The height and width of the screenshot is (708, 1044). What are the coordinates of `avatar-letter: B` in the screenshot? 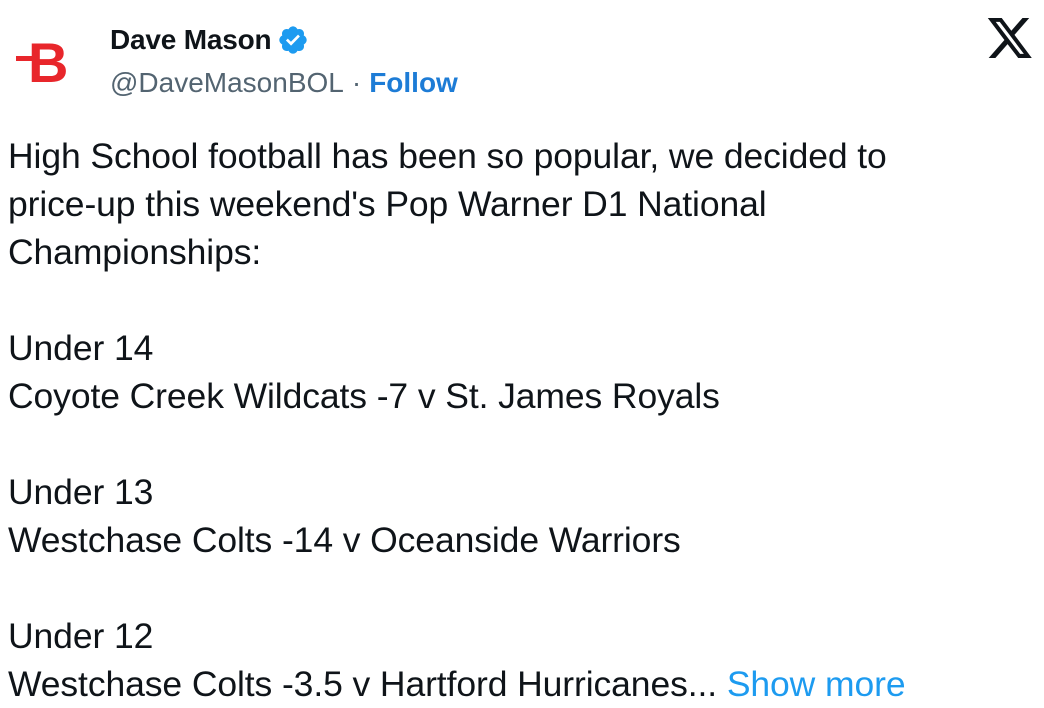 It's located at (48, 62).